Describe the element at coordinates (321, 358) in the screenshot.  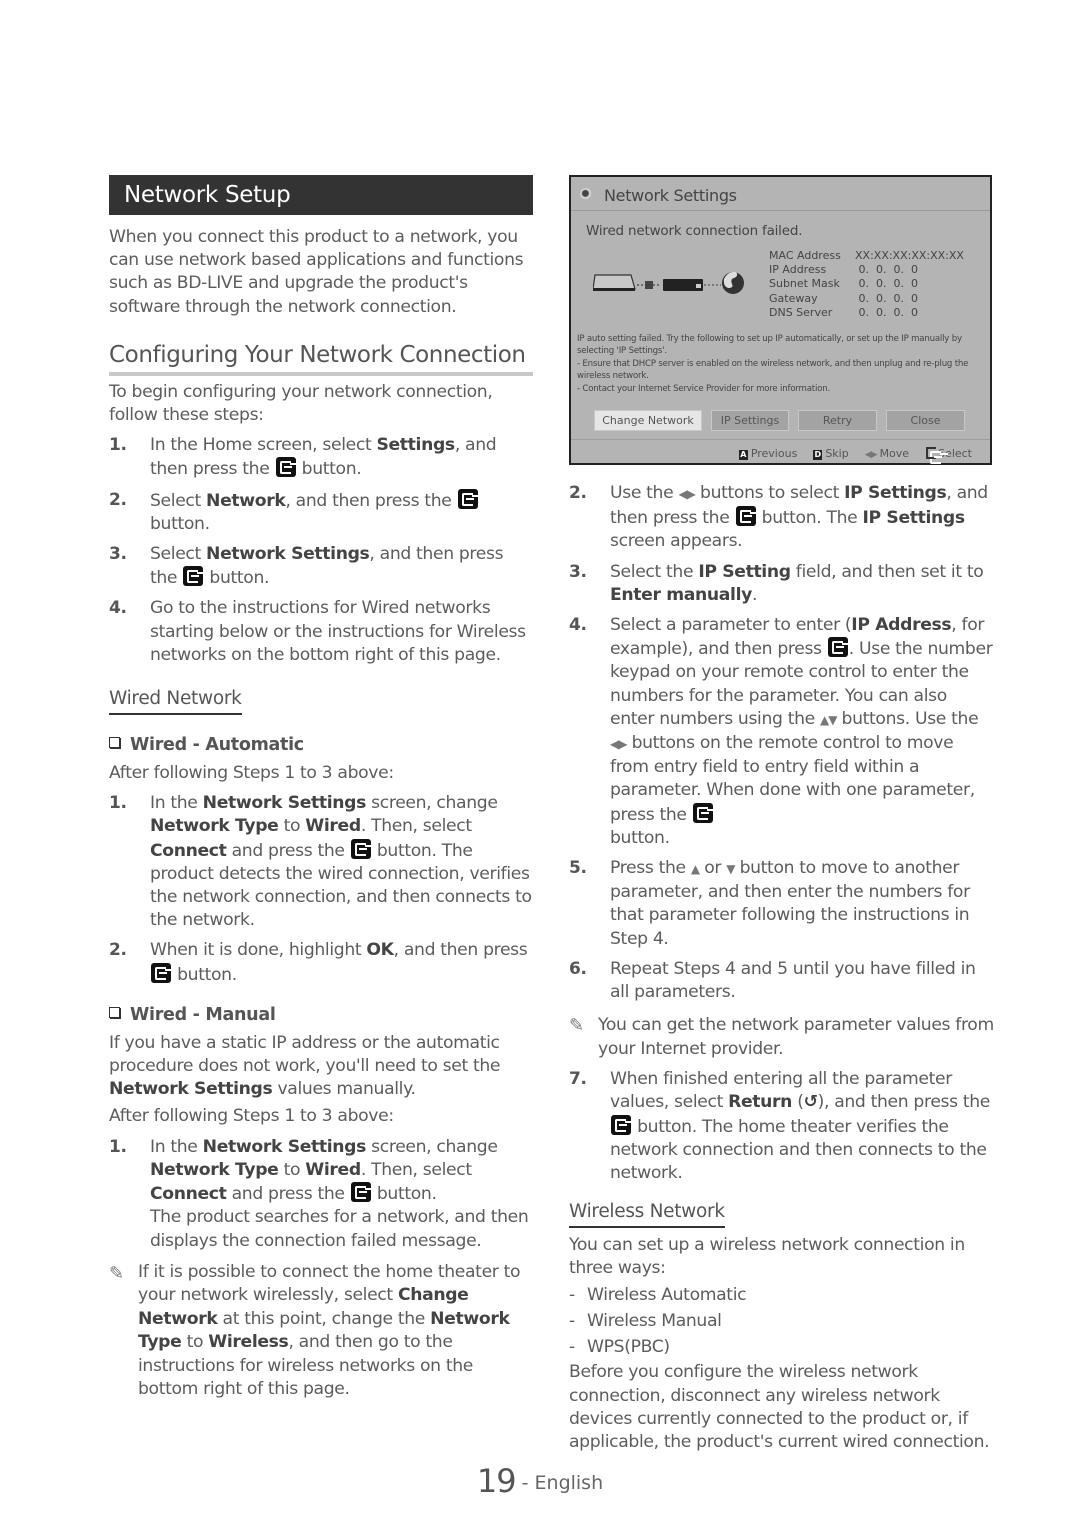
I see `config-heading: Configuring Your Network Connection` at that location.